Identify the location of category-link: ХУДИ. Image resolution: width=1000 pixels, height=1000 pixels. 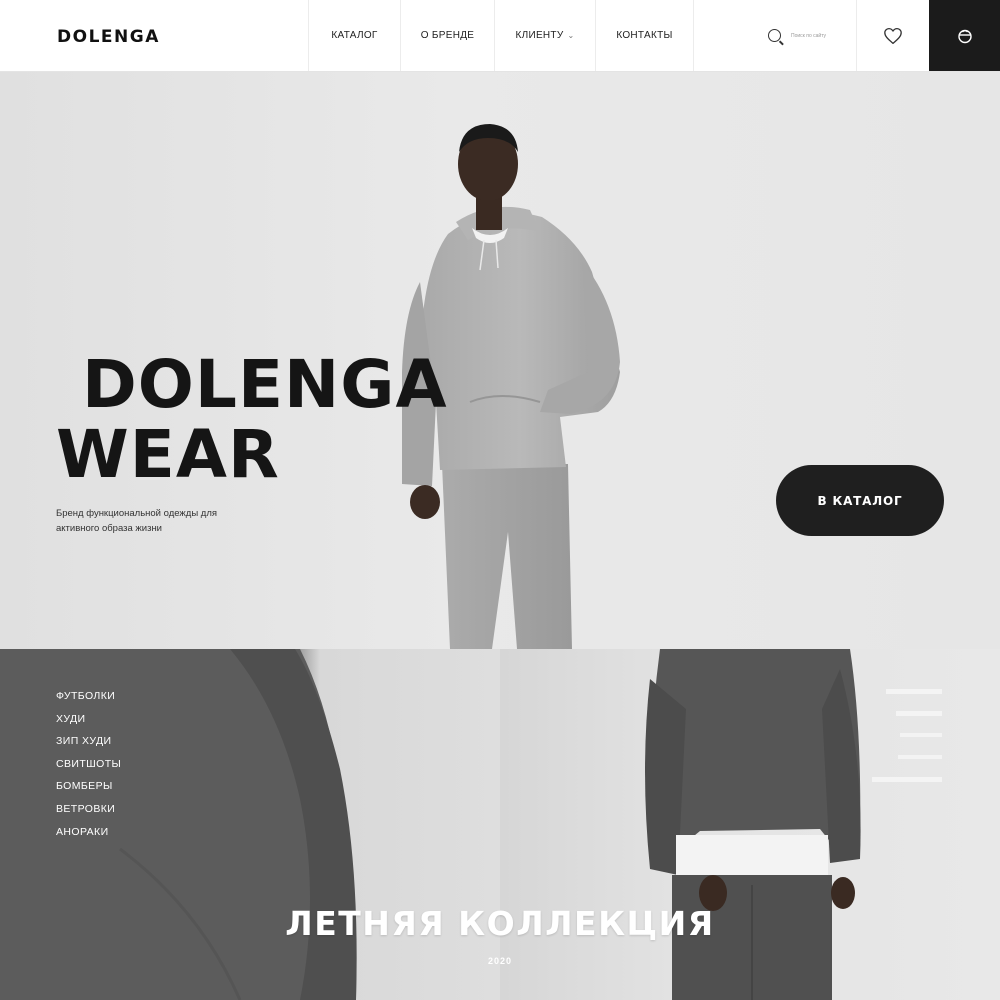
(88, 719).